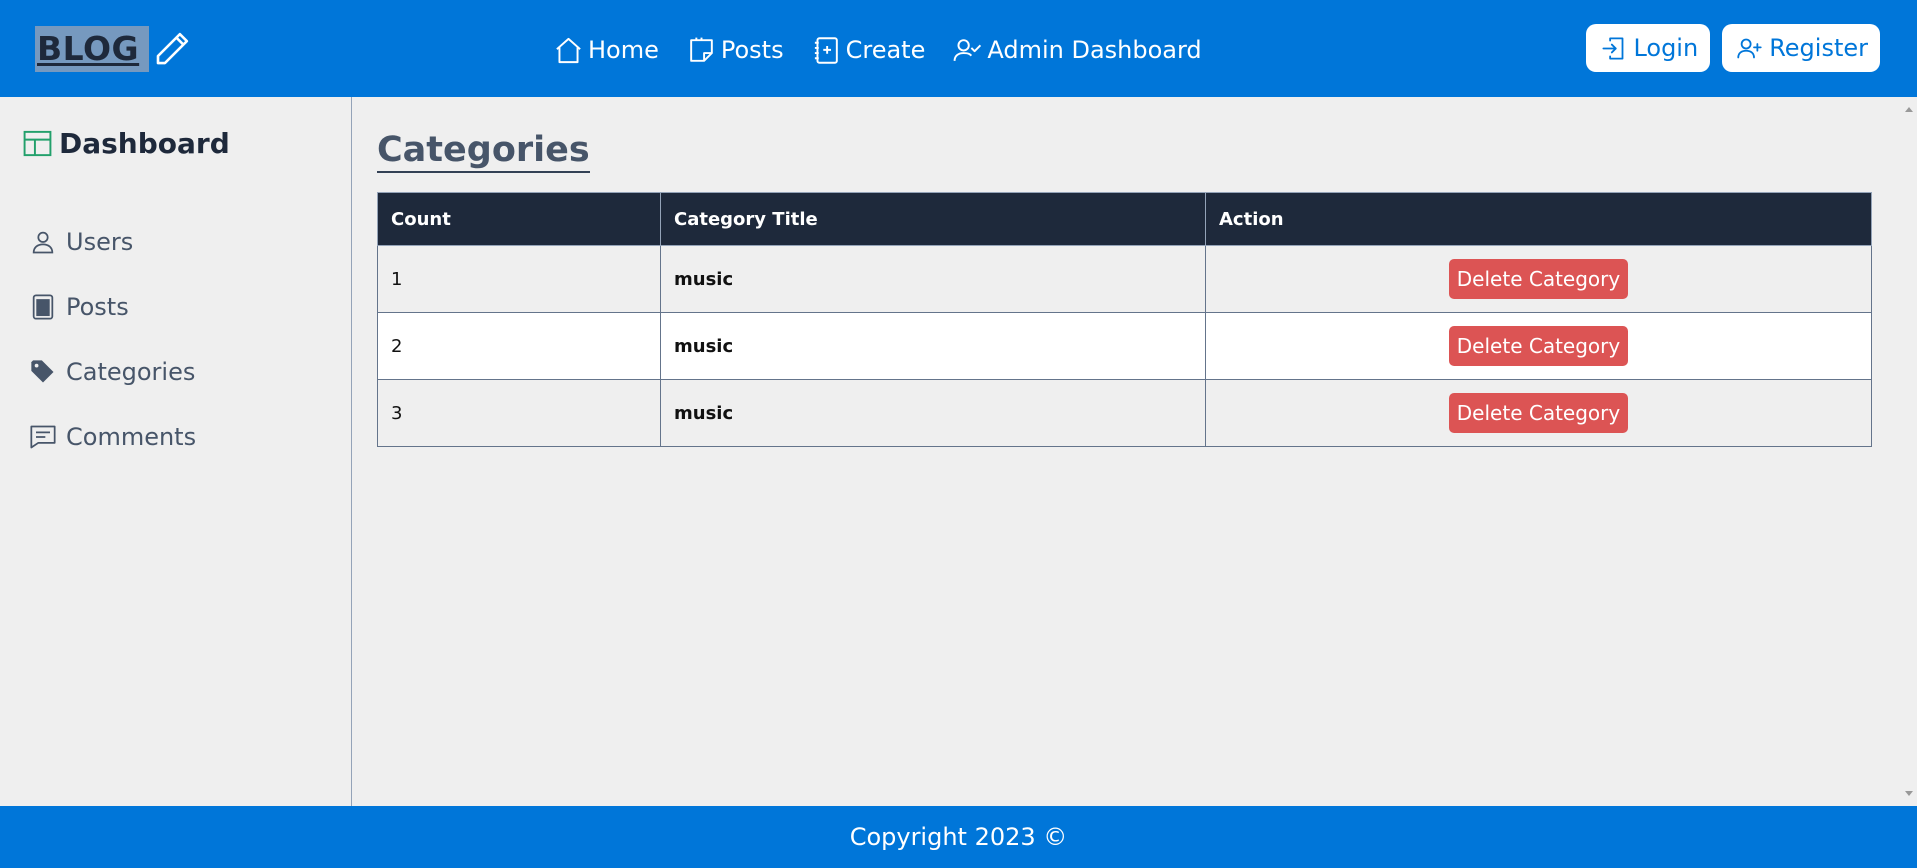  Describe the element at coordinates (97, 306) in the screenshot. I see `sidebar-item-label: Posts` at that location.